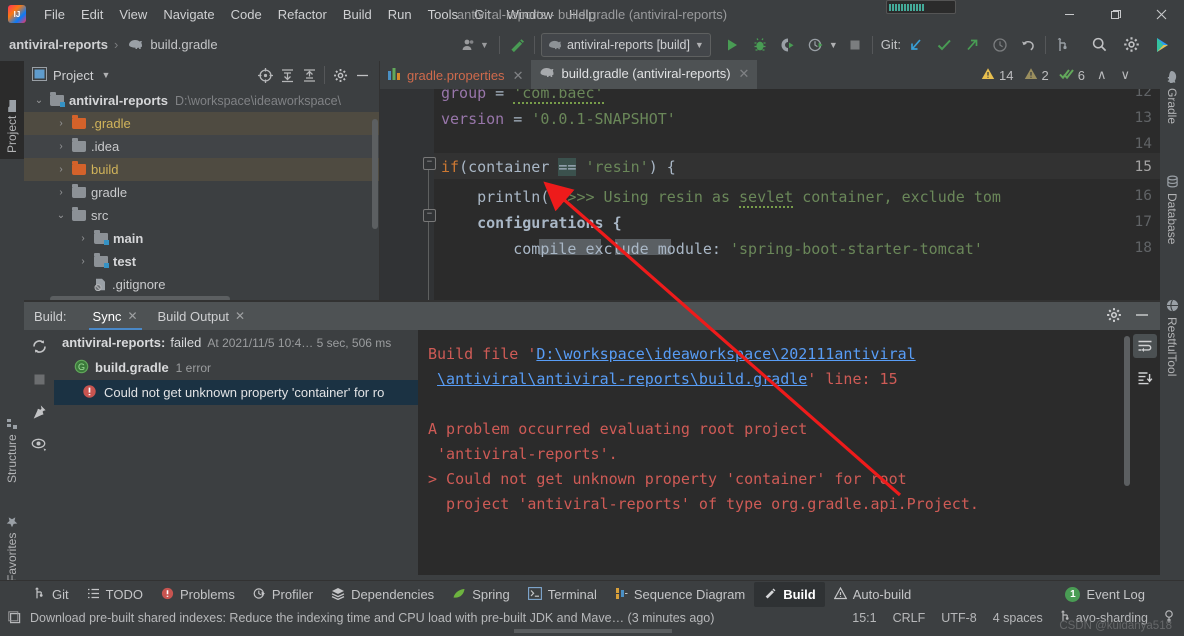 The height and width of the screenshot is (636, 1184). What do you see at coordinates (39, 348) in the screenshot?
I see `rerun-icon` at bounding box center [39, 348].